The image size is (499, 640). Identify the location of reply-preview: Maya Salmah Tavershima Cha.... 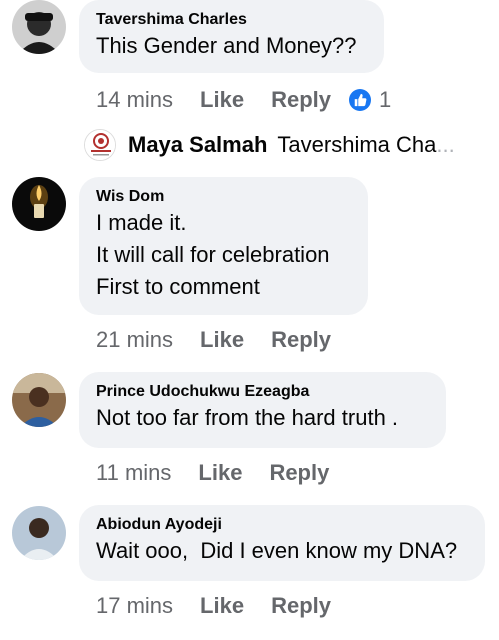
(269, 145).